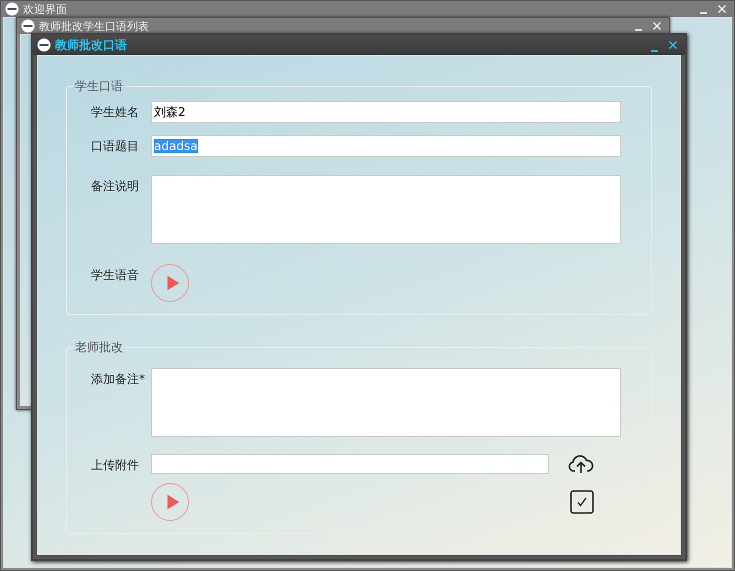 The height and width of the screenshot is (571, 735). What do you see at coordinates (115, 186) in the screenshot?
I see `field-label: 备注说明` at bounding box center [115, 186].